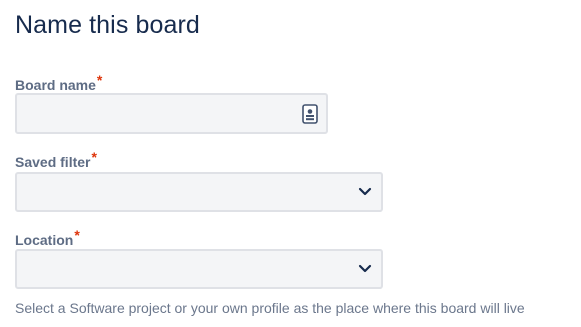 Image resolution: width=581 pixels, height=327 pixels. I want to click on board-name-label: Board name*, so click(58, 82).